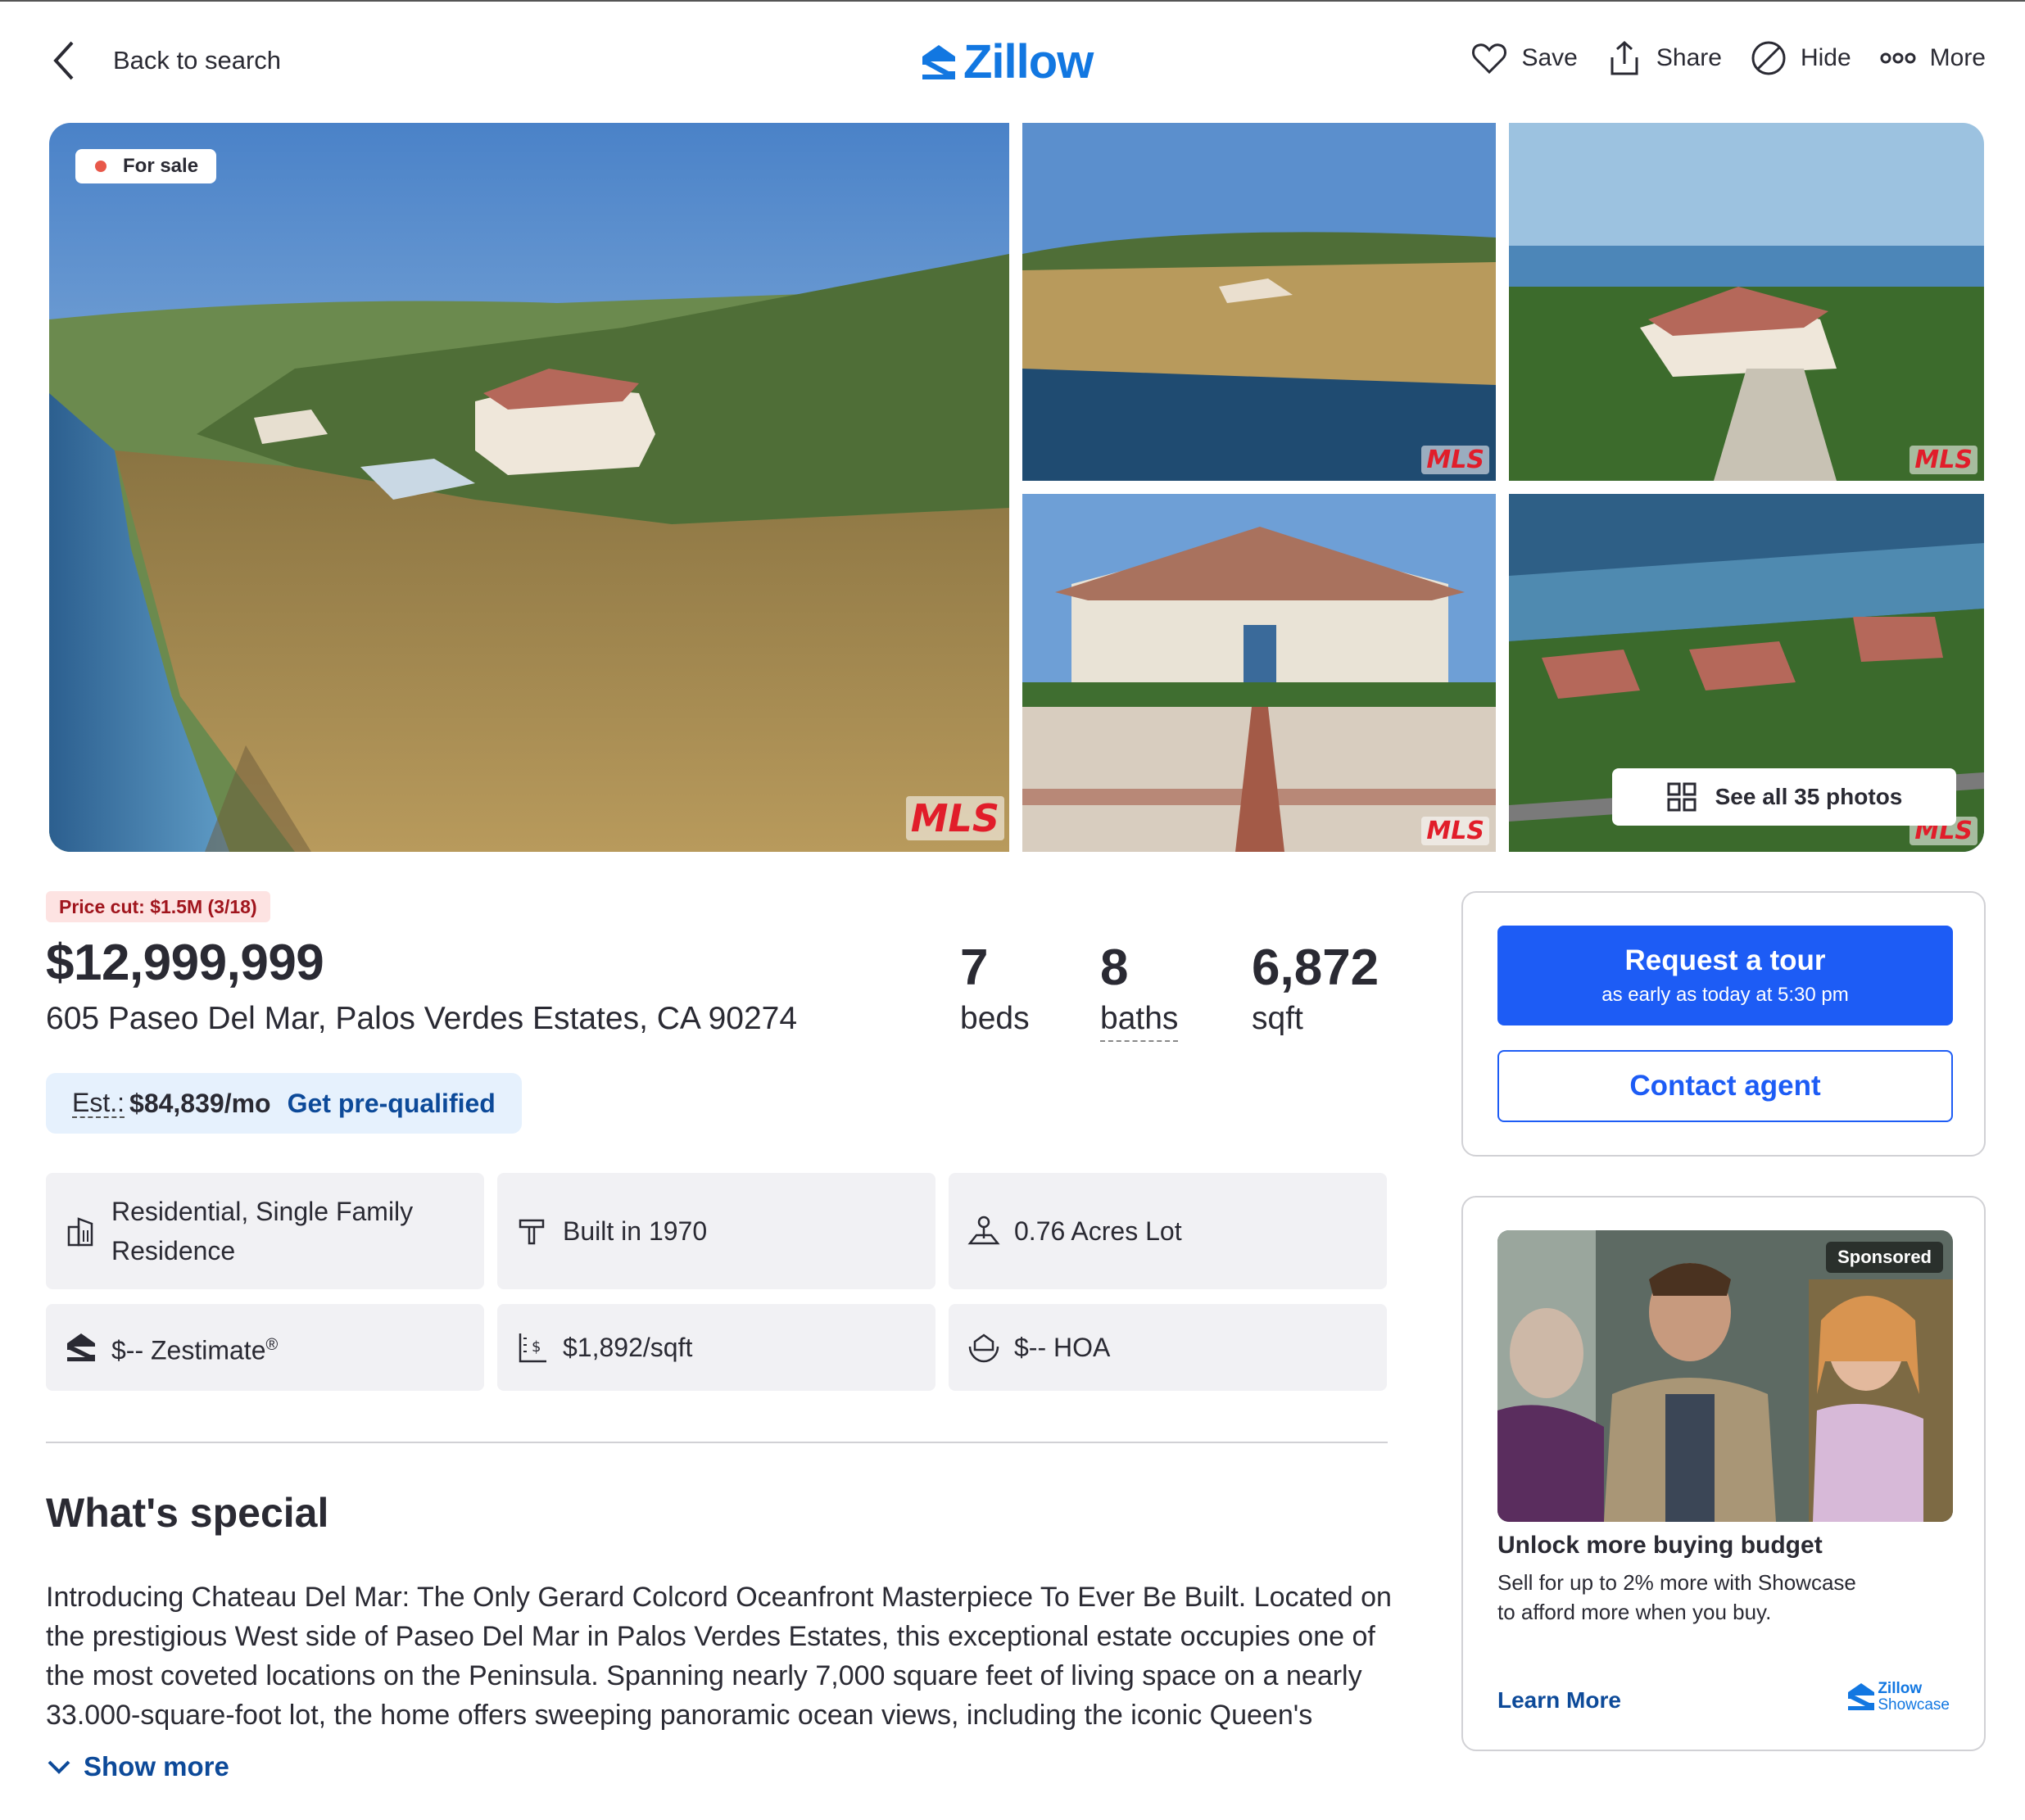  What do you see at coordinates (185, 963) in the screenshot?
I see `listing-price: $12,999,999` at bounding box center [185, 963].